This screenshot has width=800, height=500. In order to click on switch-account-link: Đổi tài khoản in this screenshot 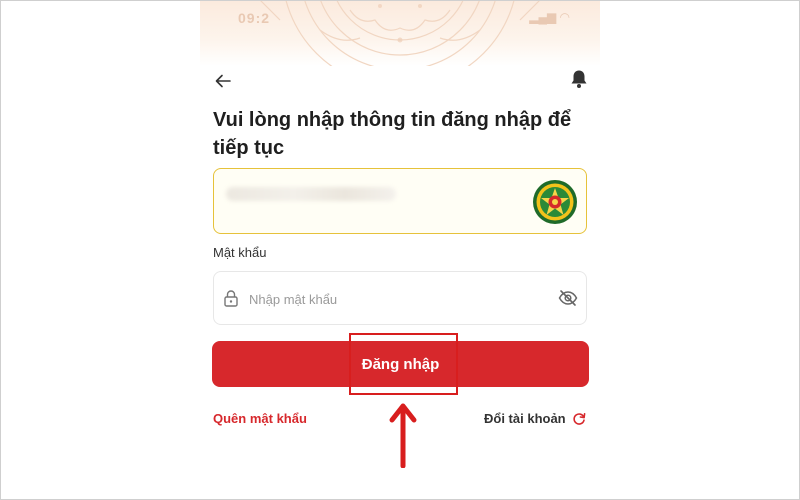, I will do `click(535, 418)`.